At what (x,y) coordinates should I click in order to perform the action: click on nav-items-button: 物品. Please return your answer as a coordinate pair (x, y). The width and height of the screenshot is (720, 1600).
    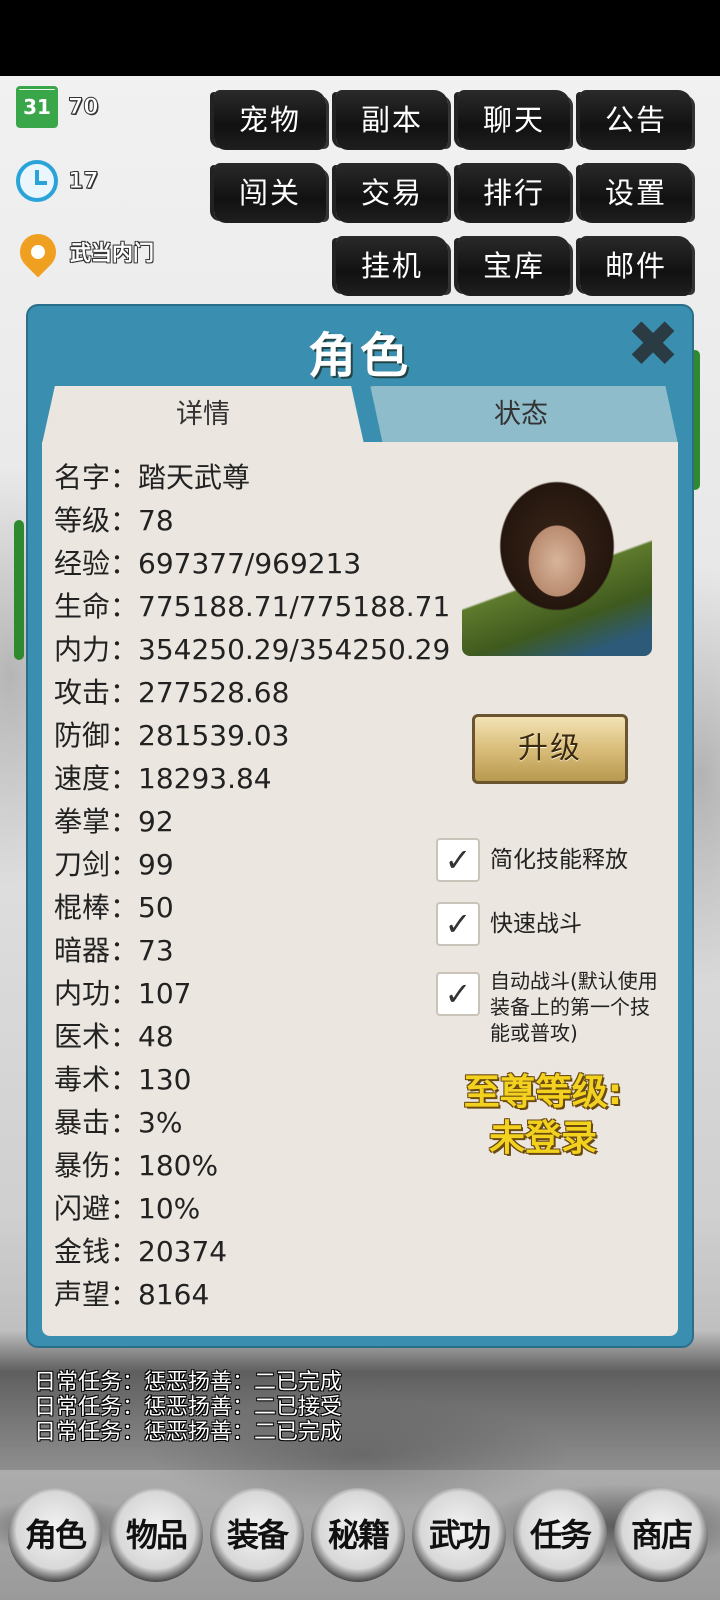
    Looking at the image, I should click on (156, 1535).